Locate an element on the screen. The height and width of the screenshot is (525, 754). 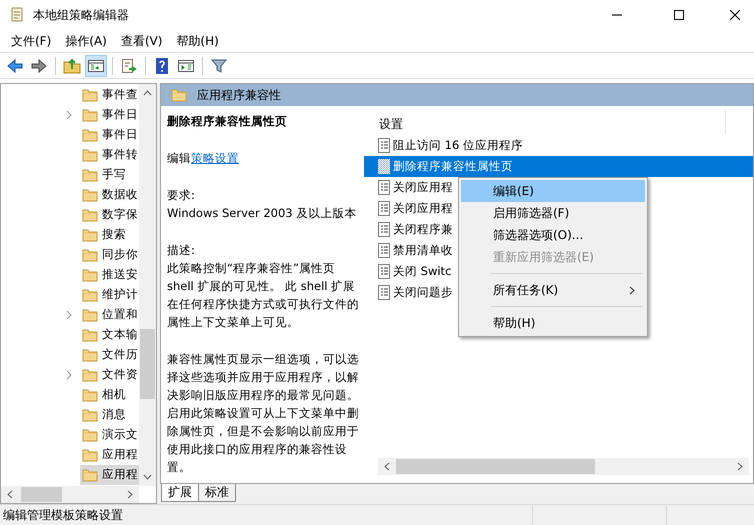
edit-label: 编辑 is located at coordinates (179, 158).